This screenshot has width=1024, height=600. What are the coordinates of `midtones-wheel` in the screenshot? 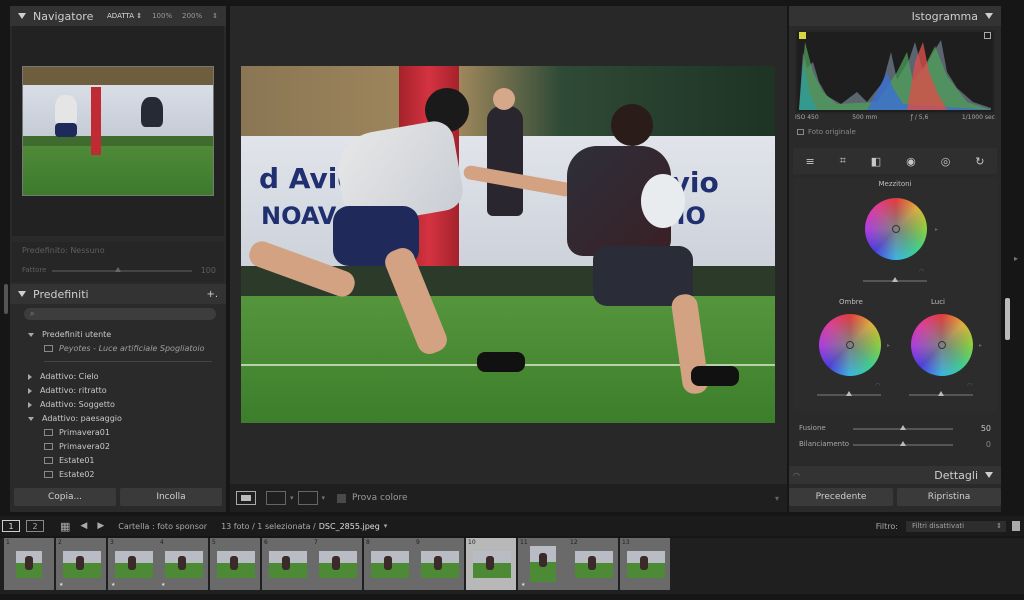 It's located at (896, 229).